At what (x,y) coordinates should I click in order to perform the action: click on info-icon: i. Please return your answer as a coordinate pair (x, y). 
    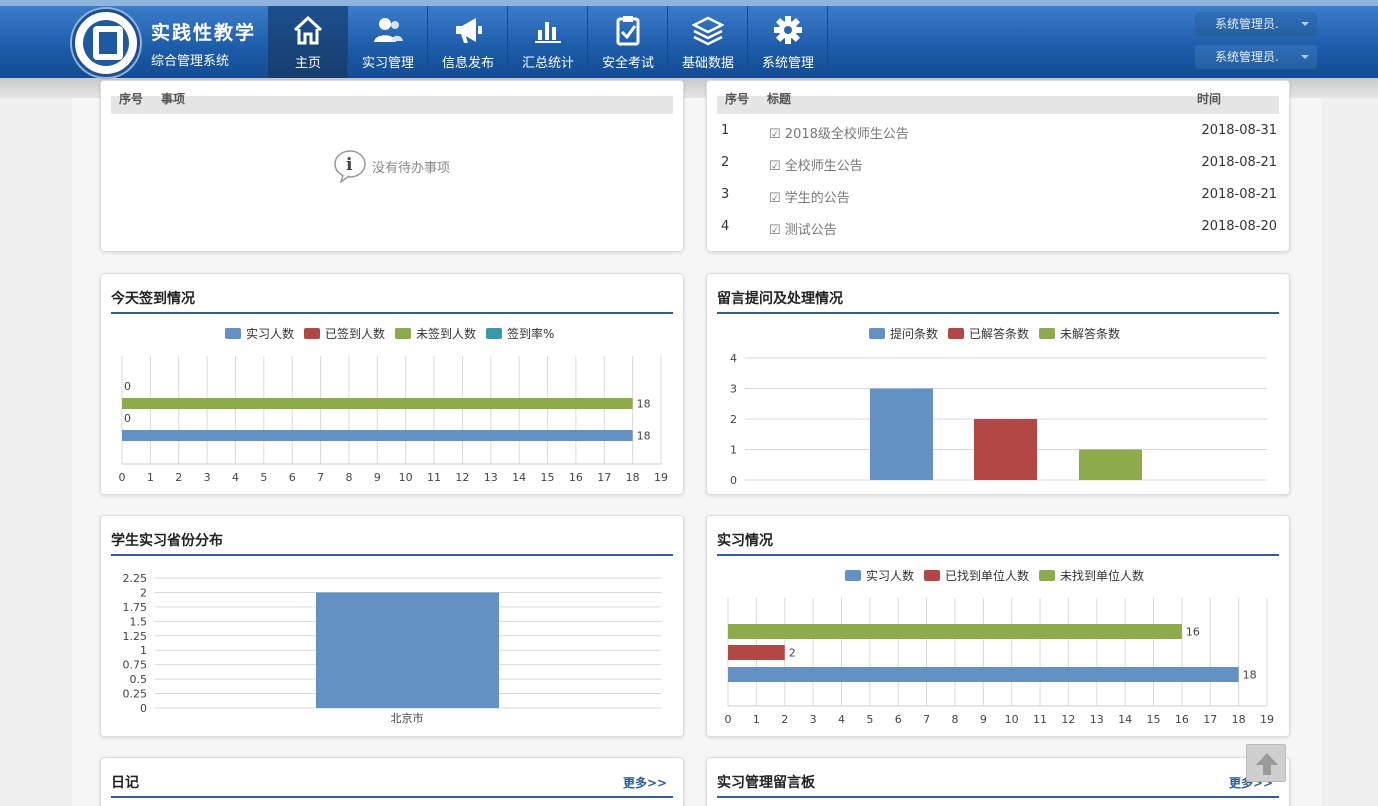
    Looking at the image, I should click on (350, 166).